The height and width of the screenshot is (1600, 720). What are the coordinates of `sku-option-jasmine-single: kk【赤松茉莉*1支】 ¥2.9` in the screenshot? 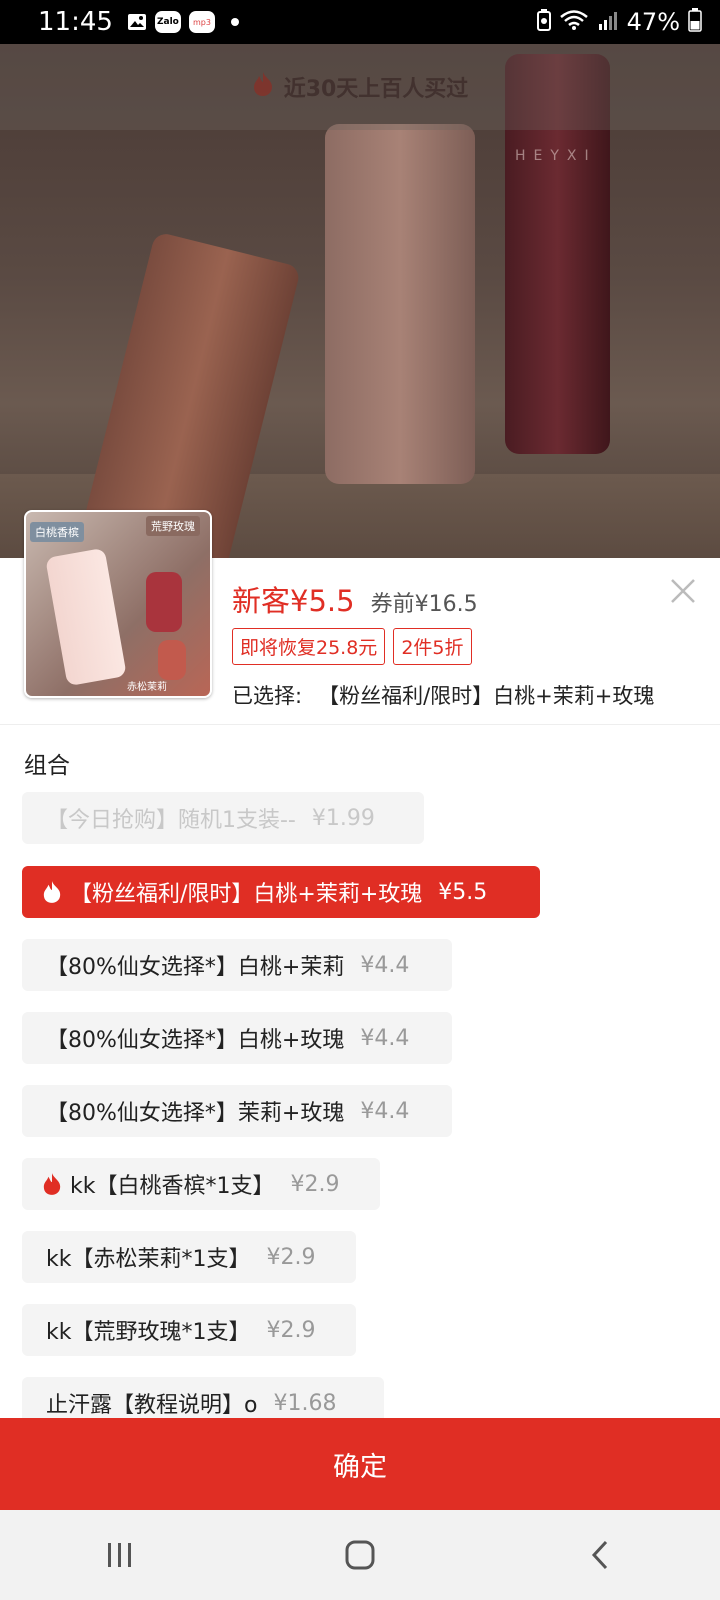 It's located at (189, 1257).